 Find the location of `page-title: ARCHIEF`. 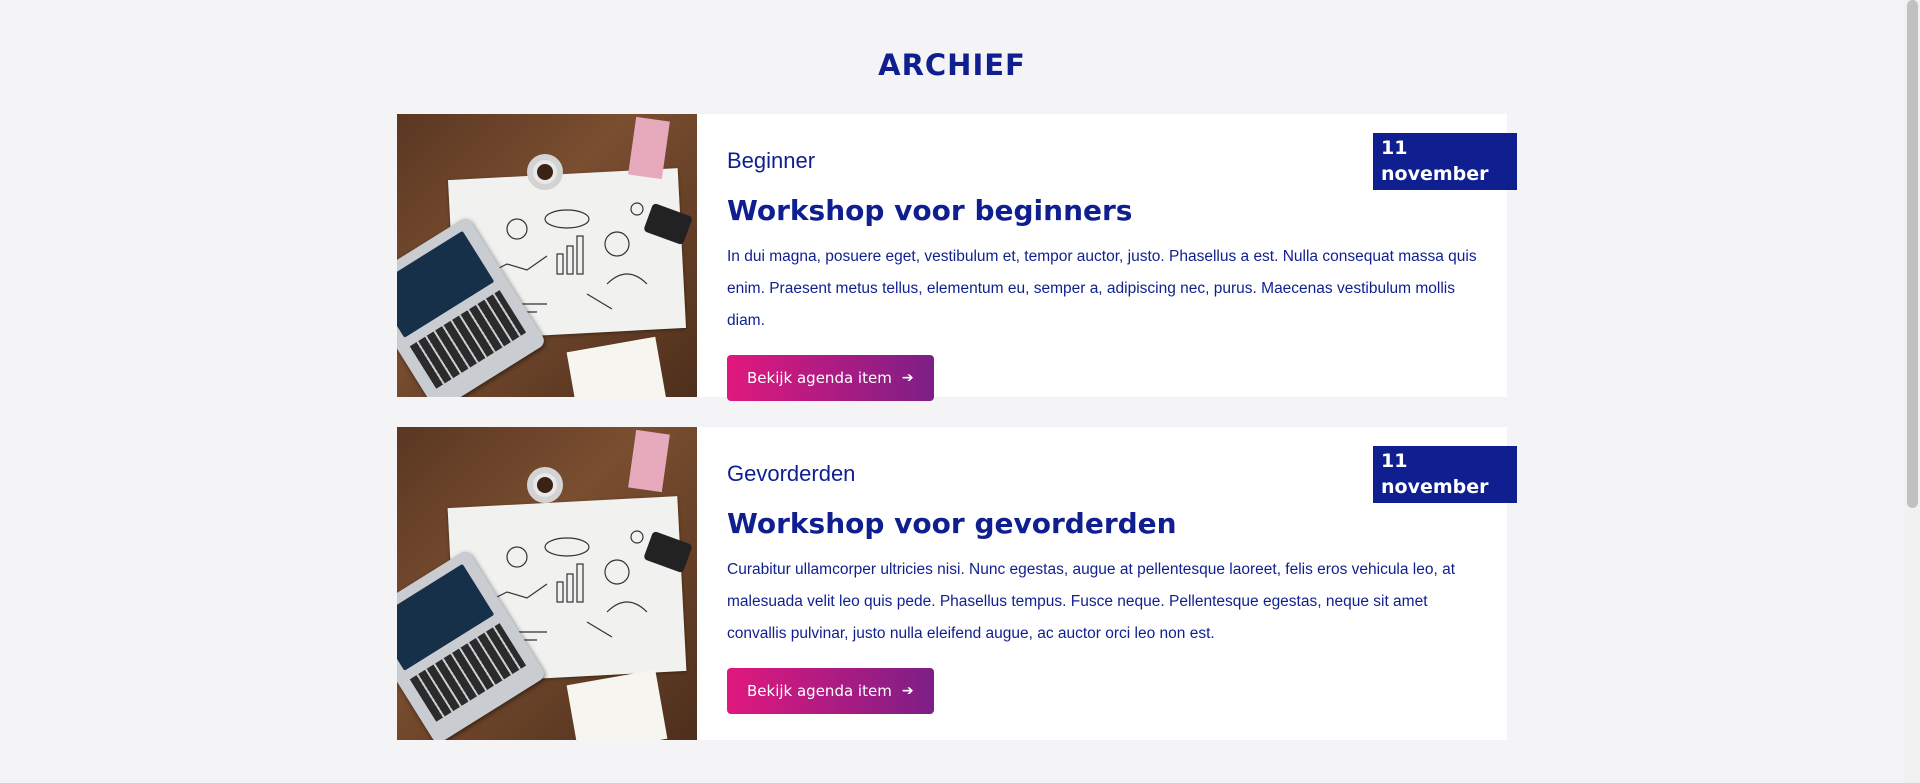

page-title: ARCHIEF is located at coordinates (952, 65).